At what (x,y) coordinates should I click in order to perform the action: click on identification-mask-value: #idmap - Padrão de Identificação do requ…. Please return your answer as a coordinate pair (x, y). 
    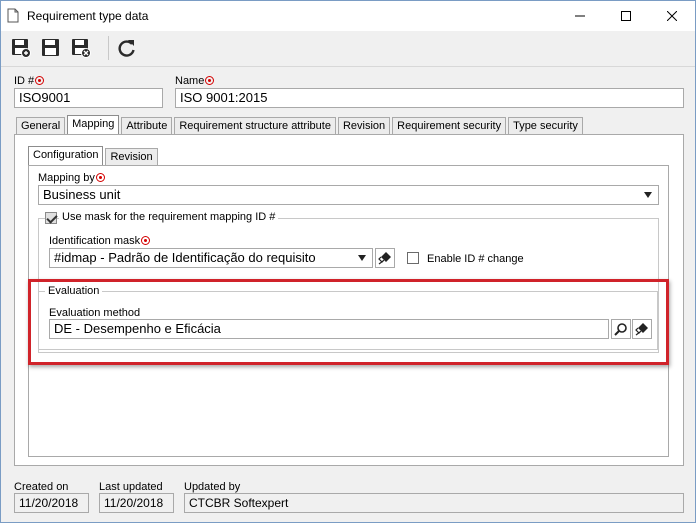
    Looking at the image, I should click on (185, 257).